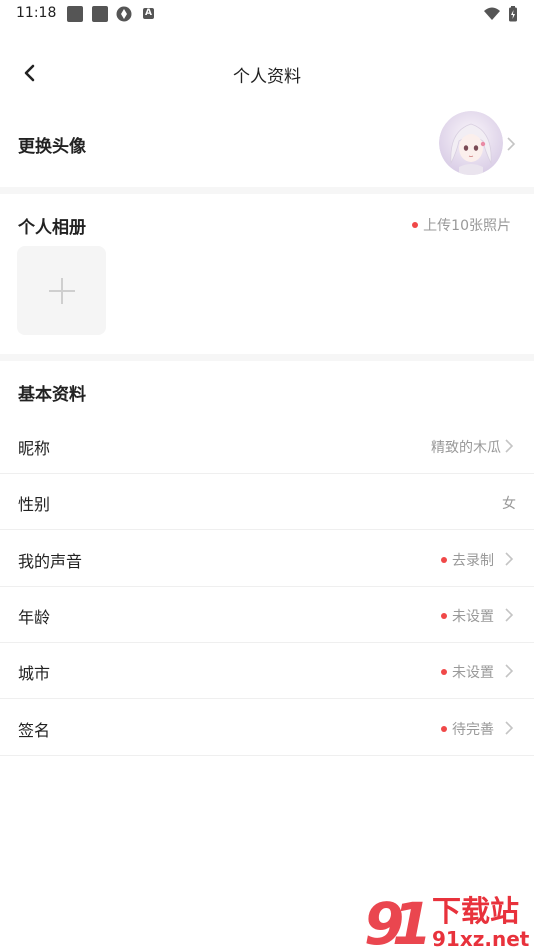  What do you see at coordinates (52, 228) in the screenshot?
I see `album-title: 个人相册` at bounding box center [52, 228].